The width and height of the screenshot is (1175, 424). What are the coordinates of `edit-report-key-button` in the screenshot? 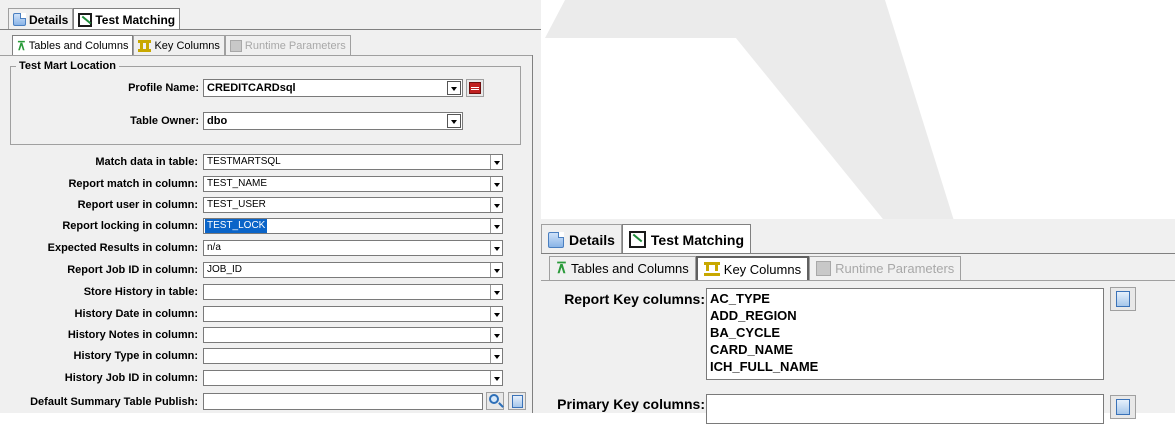 It's located at (1123, 299).